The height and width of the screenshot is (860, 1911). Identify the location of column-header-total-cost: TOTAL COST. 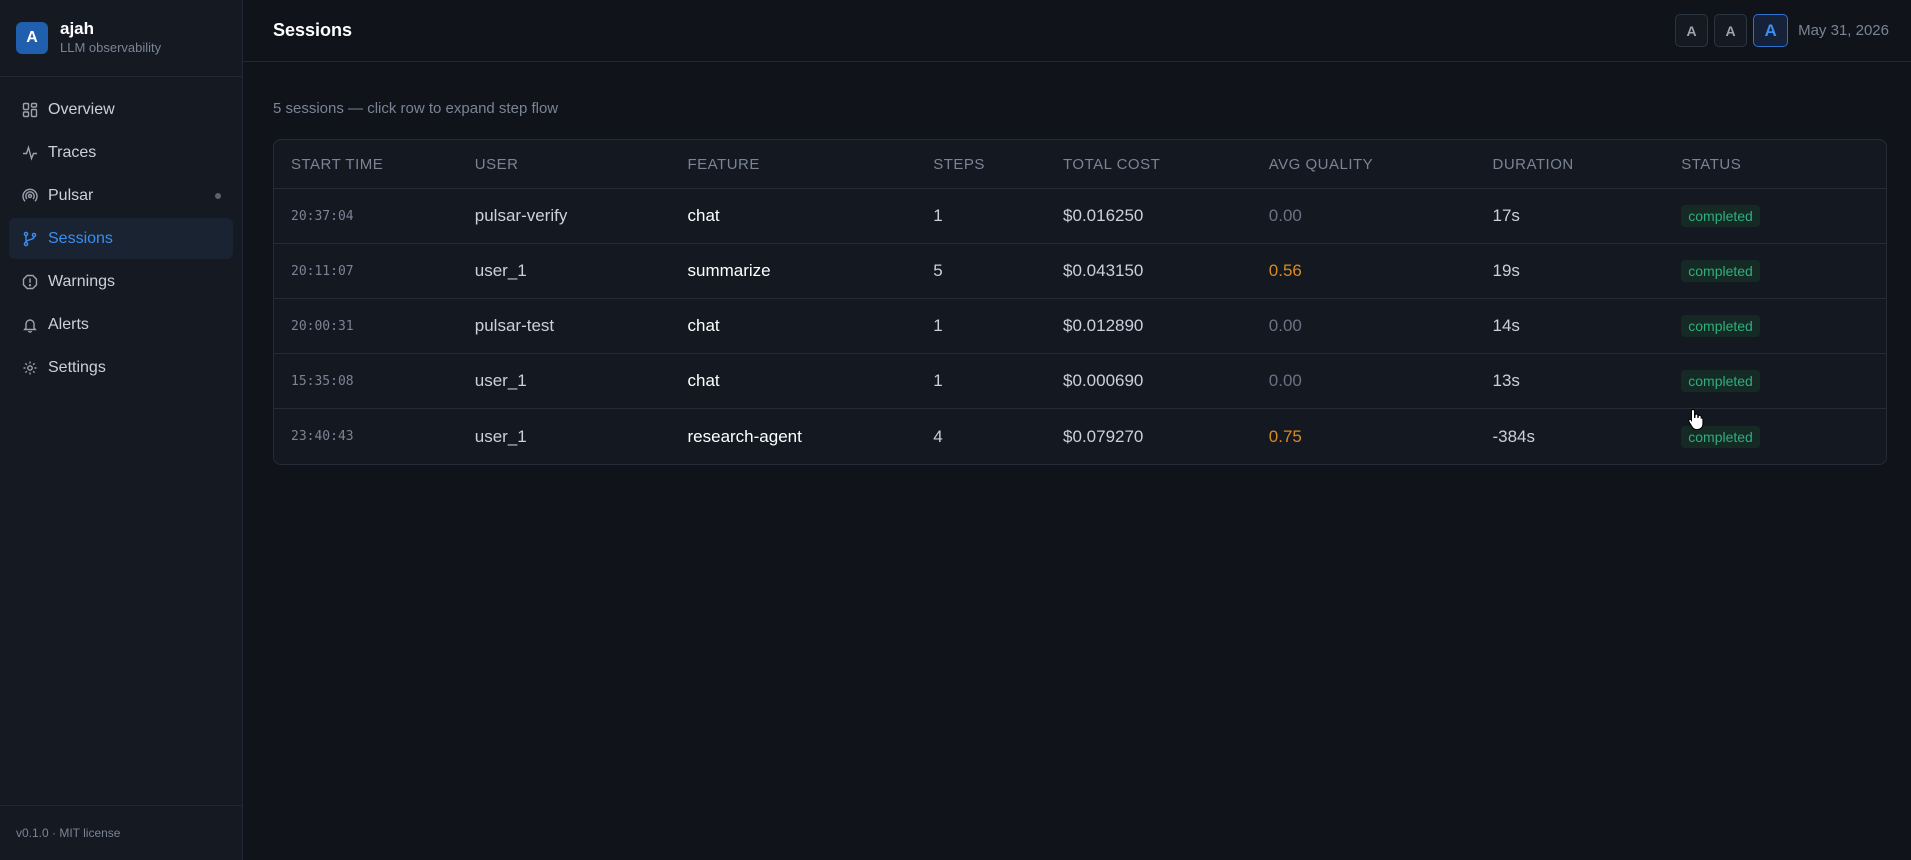
(1166, 164).